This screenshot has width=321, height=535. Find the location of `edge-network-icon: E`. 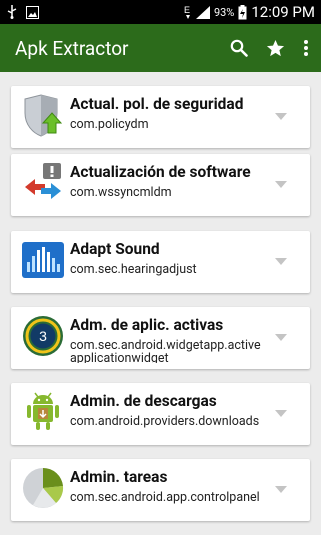

edge-network-icon: E is located at coordinates (187, 12).